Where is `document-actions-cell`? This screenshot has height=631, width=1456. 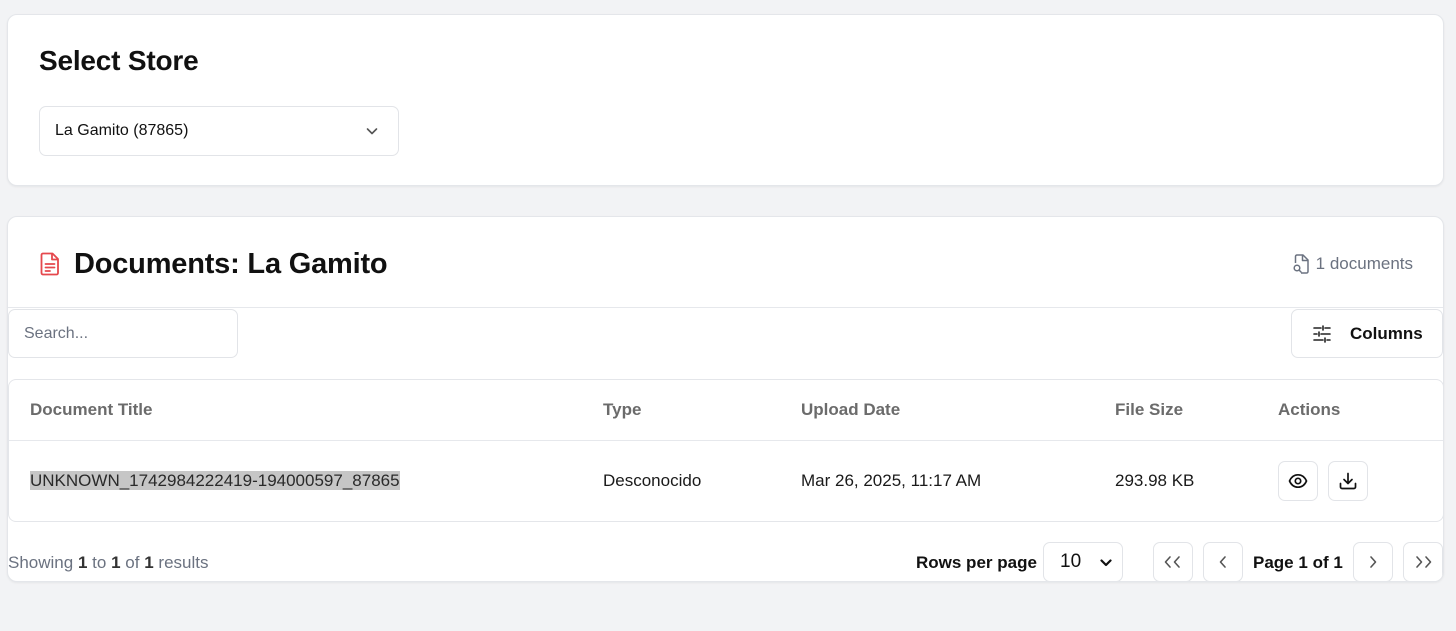 document-actions-cell is located at coordinates (1360, 480).